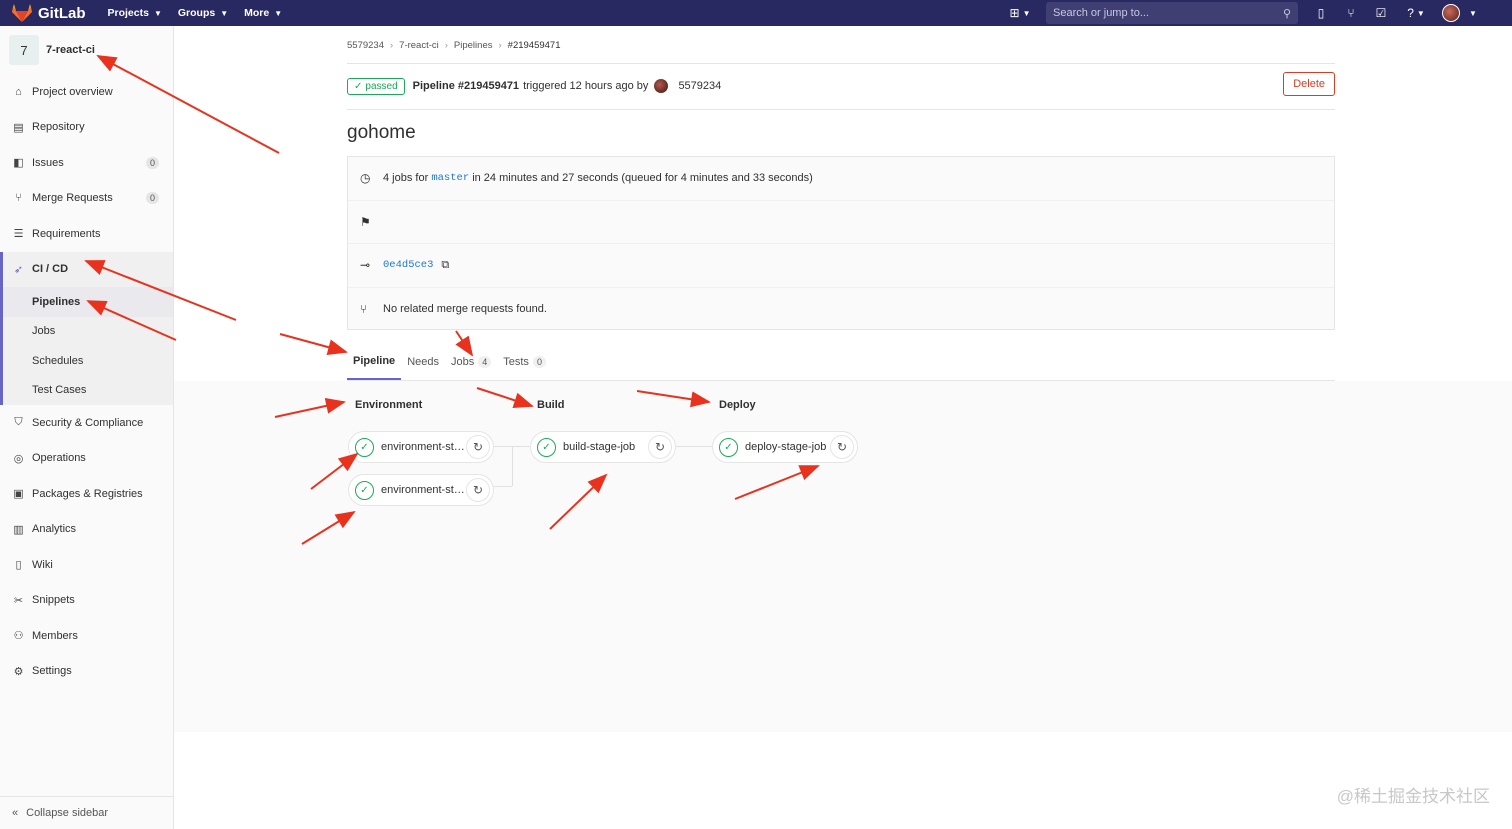 The image size is (1512, 829). Describe the element at coordinates (1321, 13) in the screenshot. I see `todo-icon: ▯` at that location.